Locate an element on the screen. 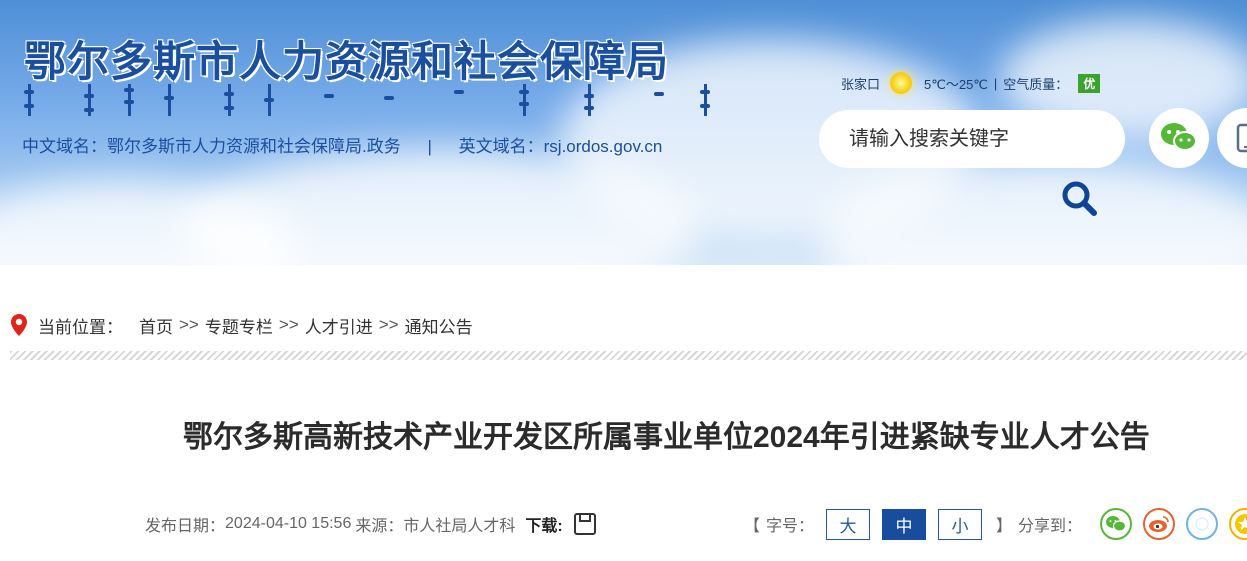  source-value: 市人社局人才科 is located at coordinates (459, 526).